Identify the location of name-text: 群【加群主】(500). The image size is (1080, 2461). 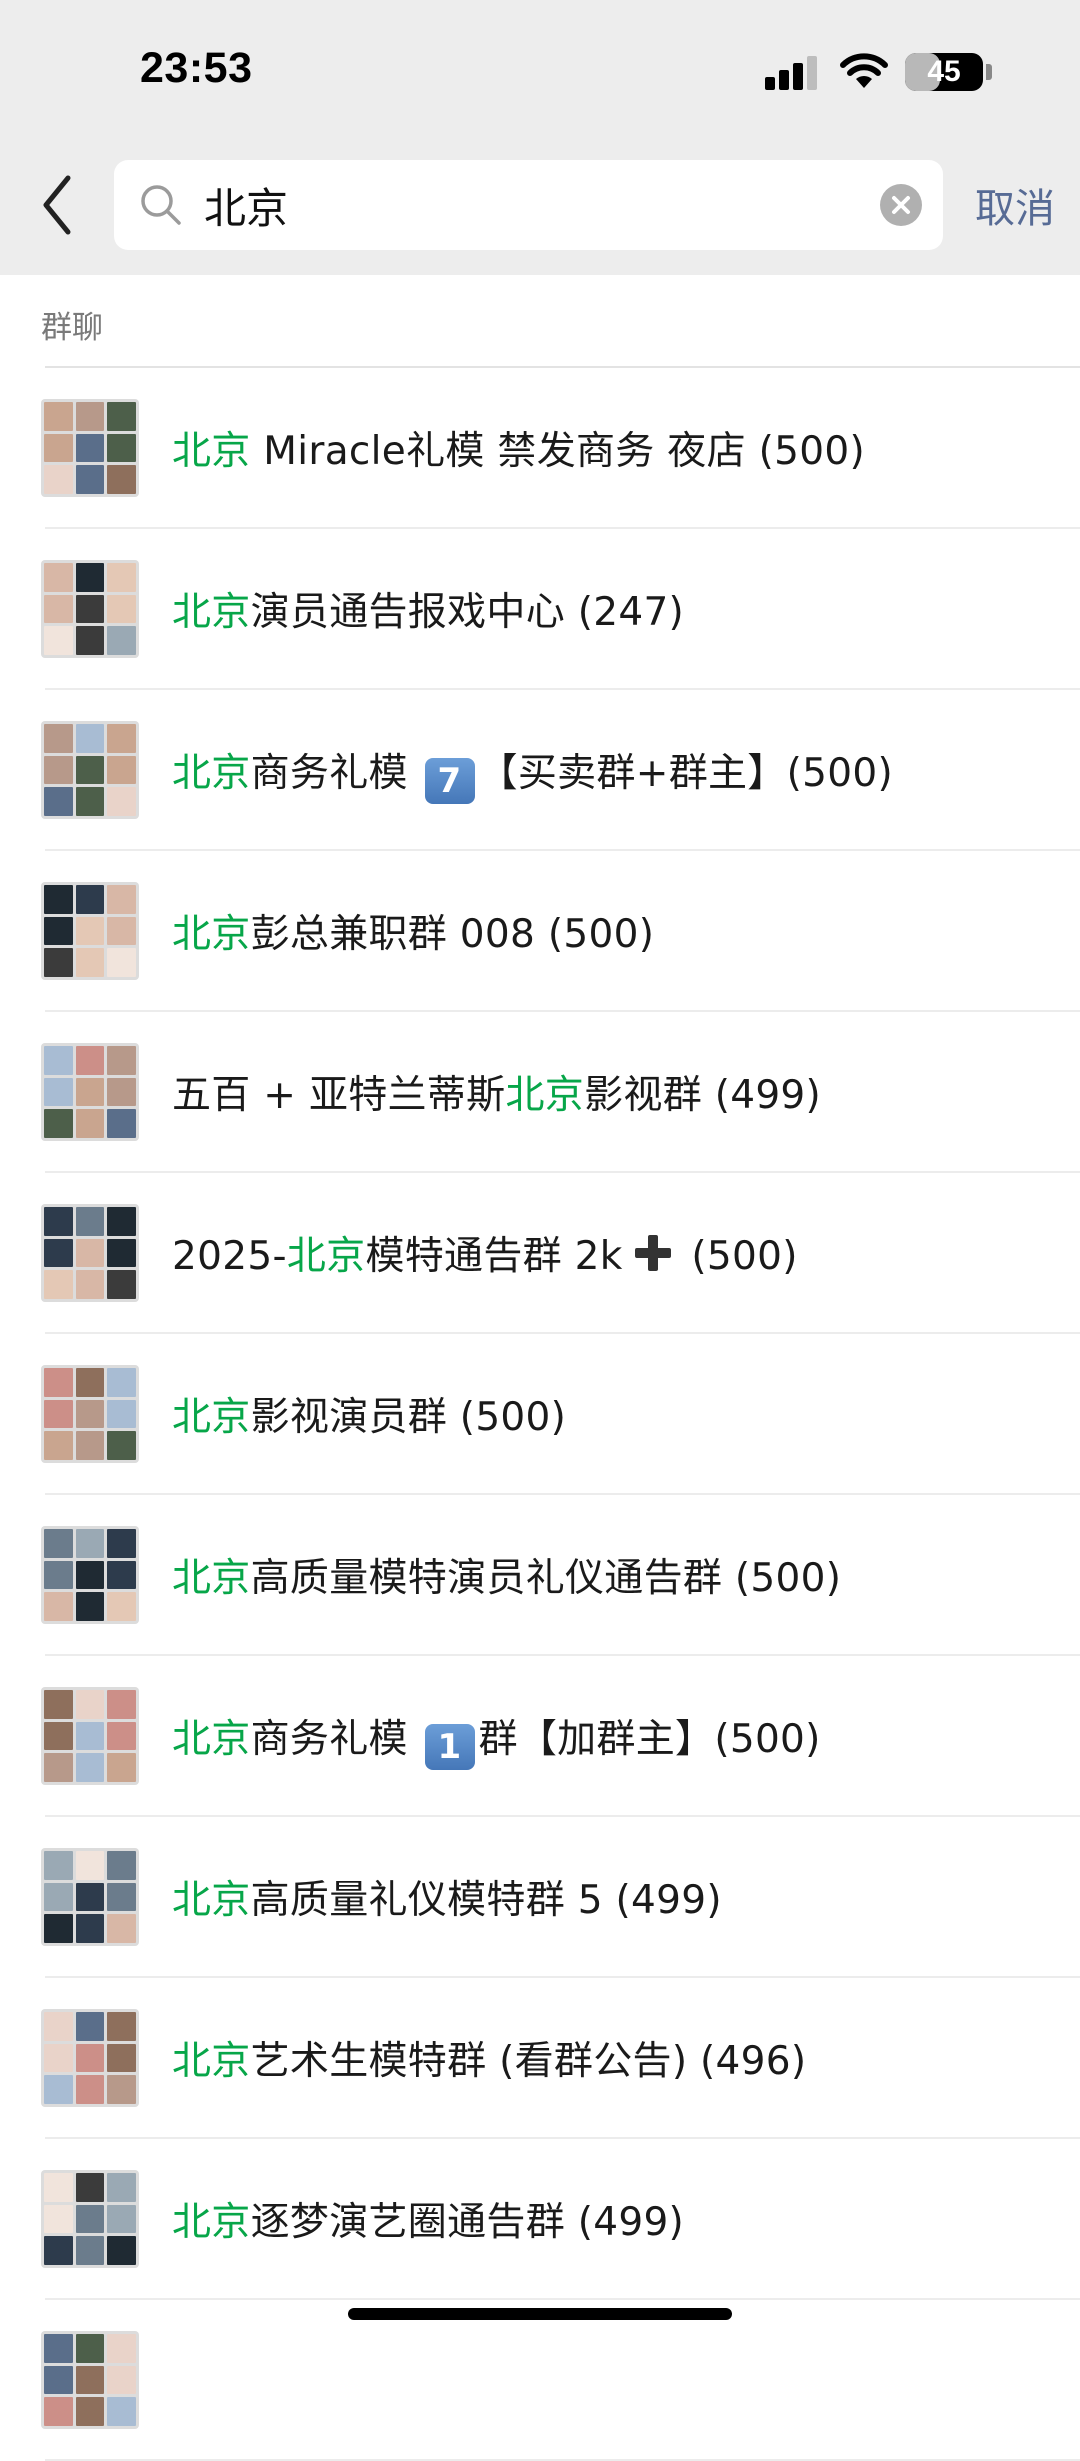
(649, 1739).